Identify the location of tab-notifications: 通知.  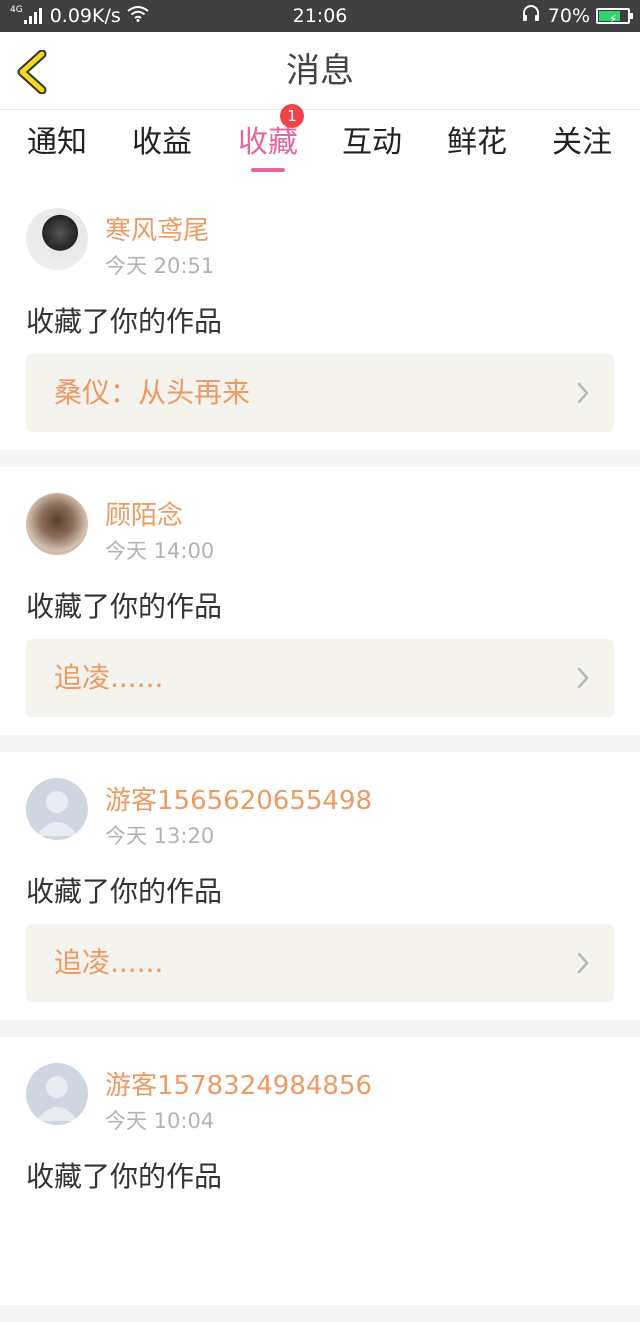
(57, 146).